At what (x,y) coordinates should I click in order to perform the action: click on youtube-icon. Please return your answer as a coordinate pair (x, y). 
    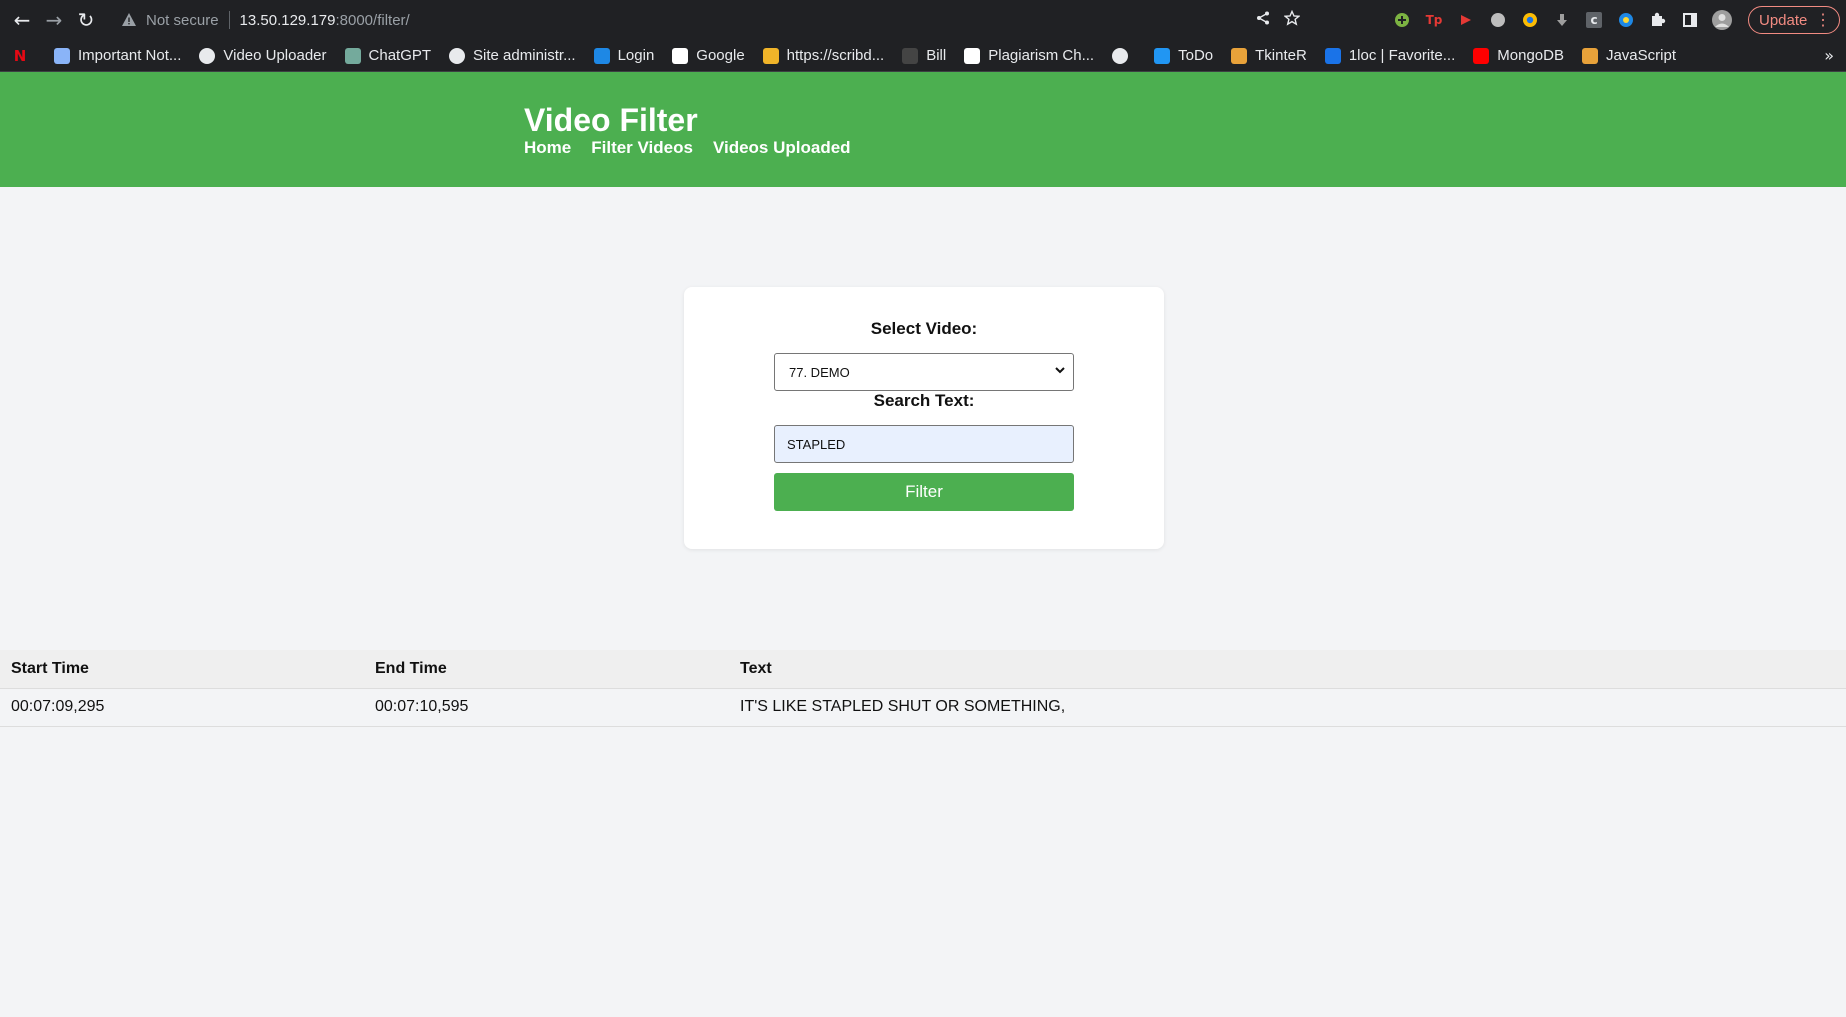
    Looking at the image, I should click on (1481, 55).